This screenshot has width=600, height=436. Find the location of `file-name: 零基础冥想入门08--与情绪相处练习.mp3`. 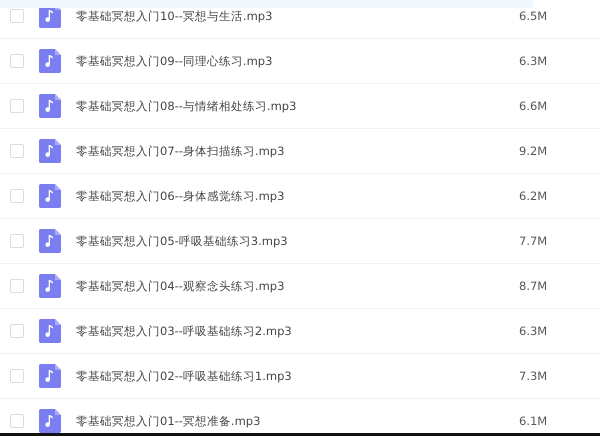

file-name: 零基础冥想入门08--与情绪相处练习.mp3 is located at coordinates (297, 106).